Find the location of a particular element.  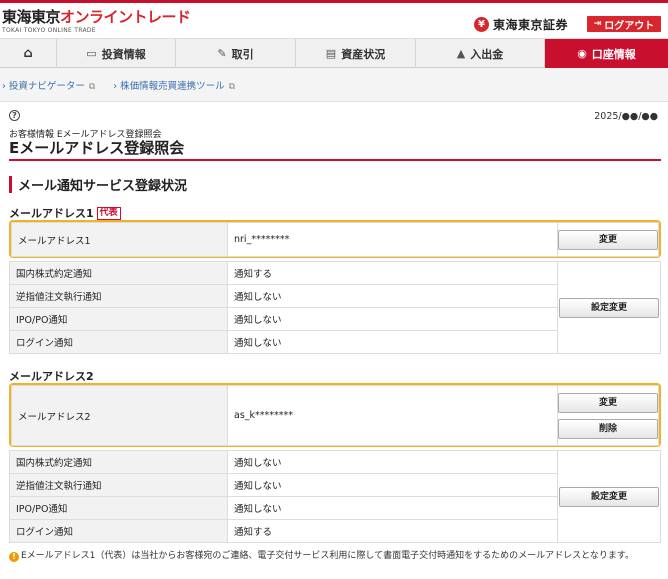

sub-nav: › 投資ナビゲーター ⧉ › 株価情報売買連携ツール ⧉ is located at coordinates (334, 85).